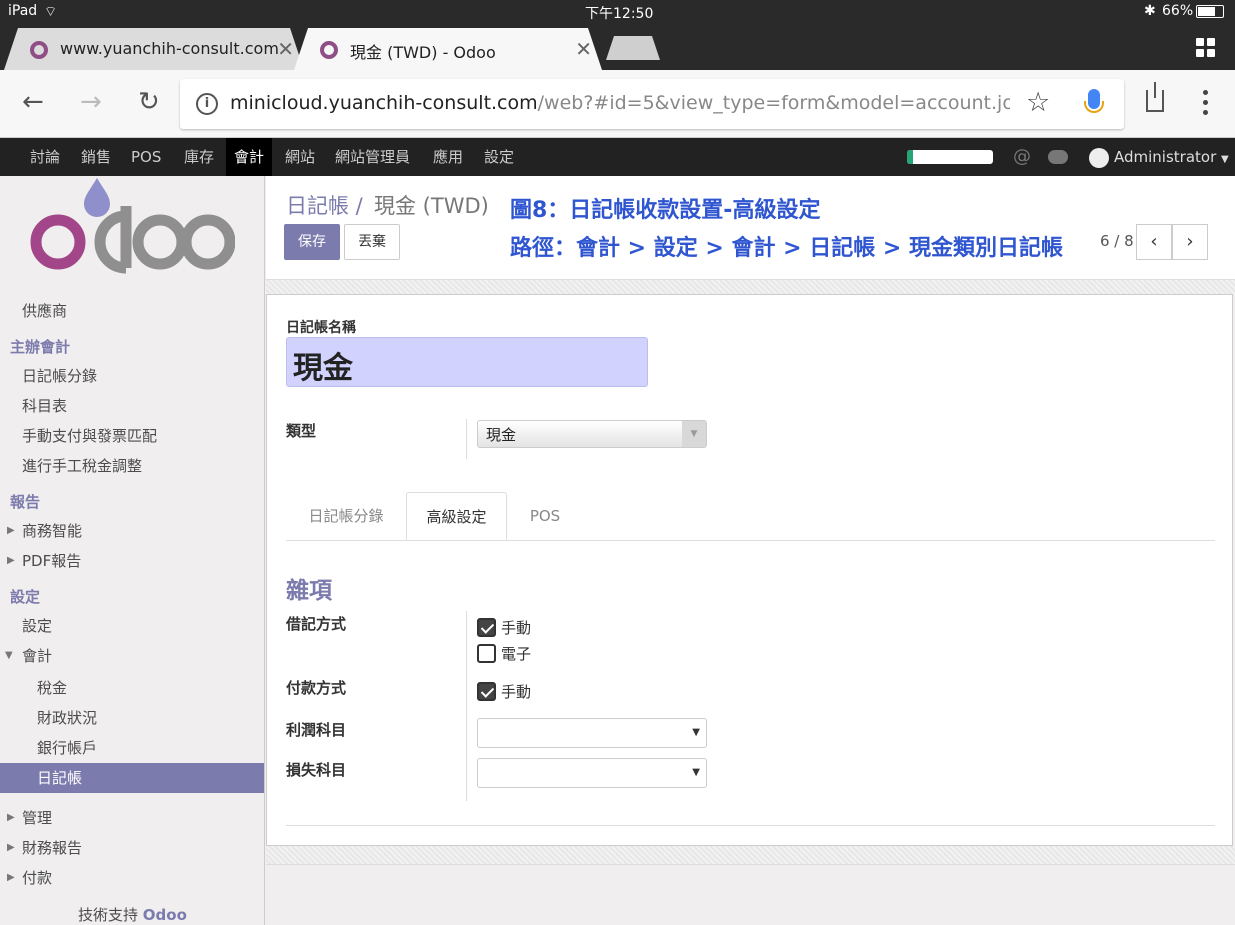  What do you see at coordinates (309, 591) in the screenshot?
I see `group-title: 雜項` at bounding box center [309, 591].